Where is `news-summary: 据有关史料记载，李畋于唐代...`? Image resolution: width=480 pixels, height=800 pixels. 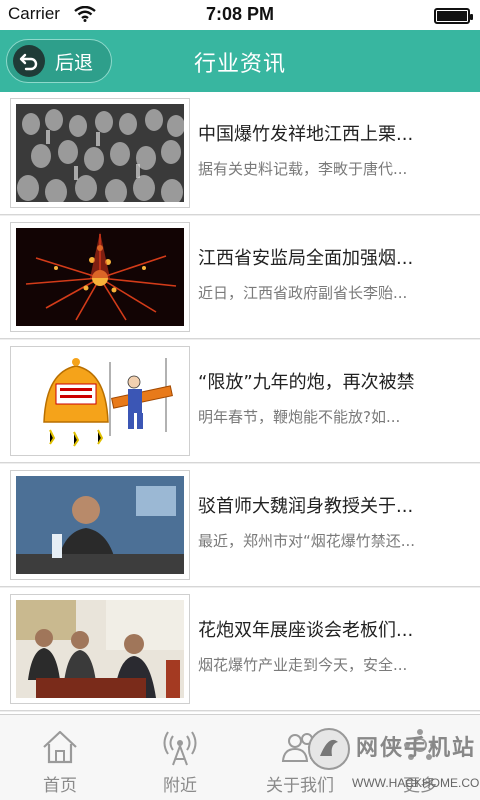
news-summary: 据有关史料记载，李畋于唐代... is located at coordinates (303, 169).